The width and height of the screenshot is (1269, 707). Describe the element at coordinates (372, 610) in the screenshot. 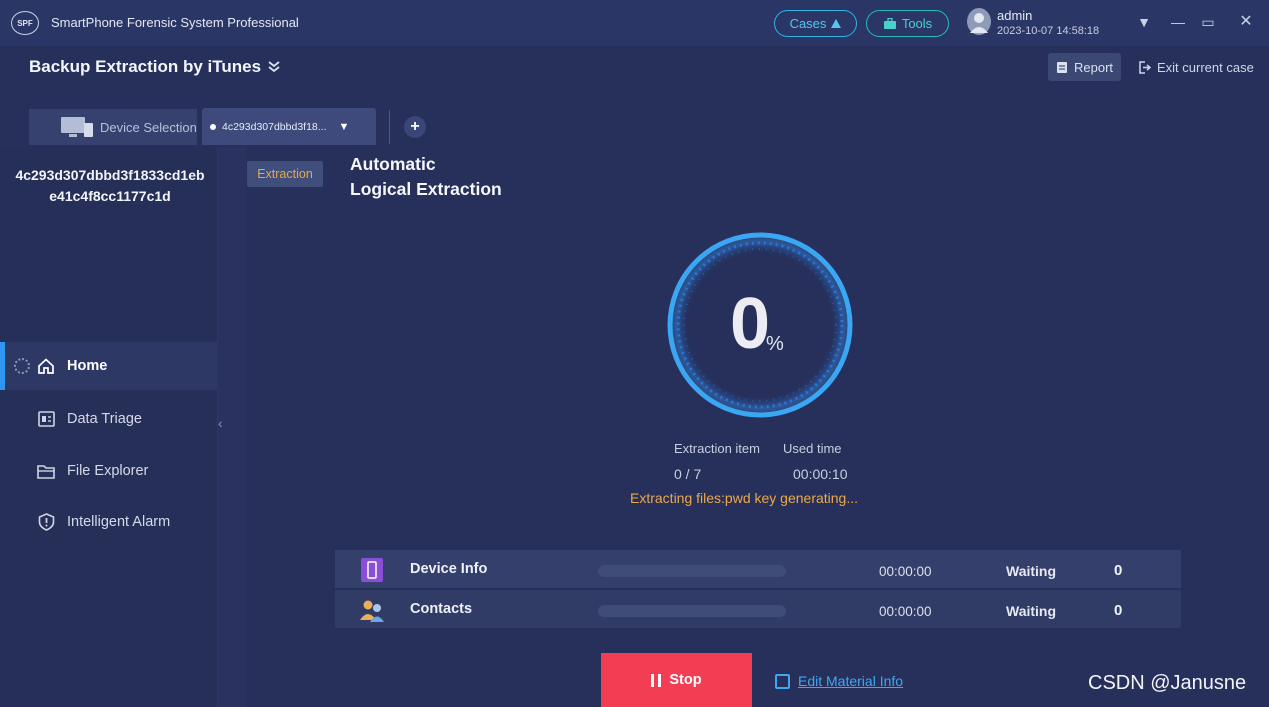

I see `contacts-icon` at that location.